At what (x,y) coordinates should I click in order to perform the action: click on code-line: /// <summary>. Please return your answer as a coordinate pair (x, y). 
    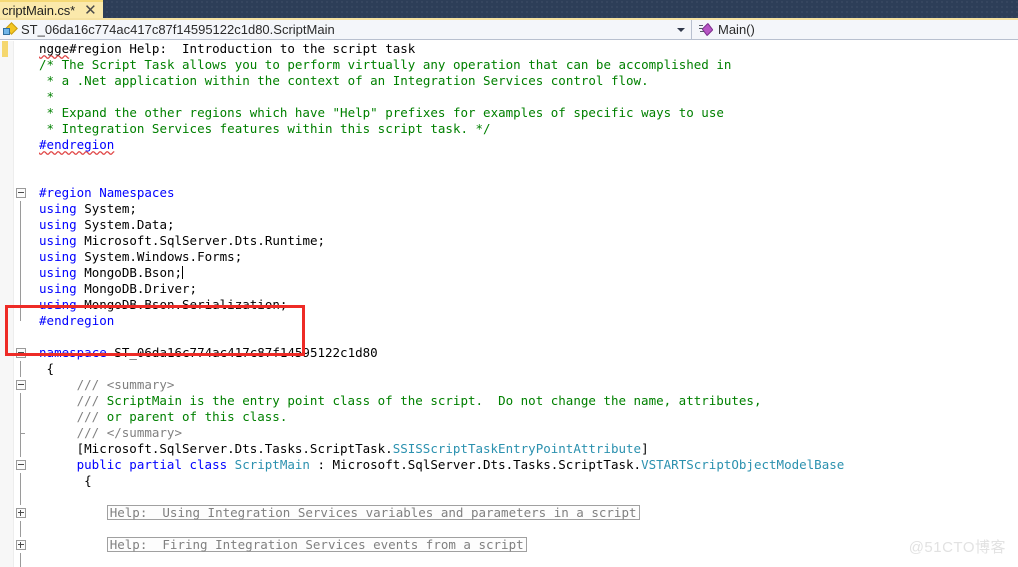
    Looking at the image, I should click on (509, 385).